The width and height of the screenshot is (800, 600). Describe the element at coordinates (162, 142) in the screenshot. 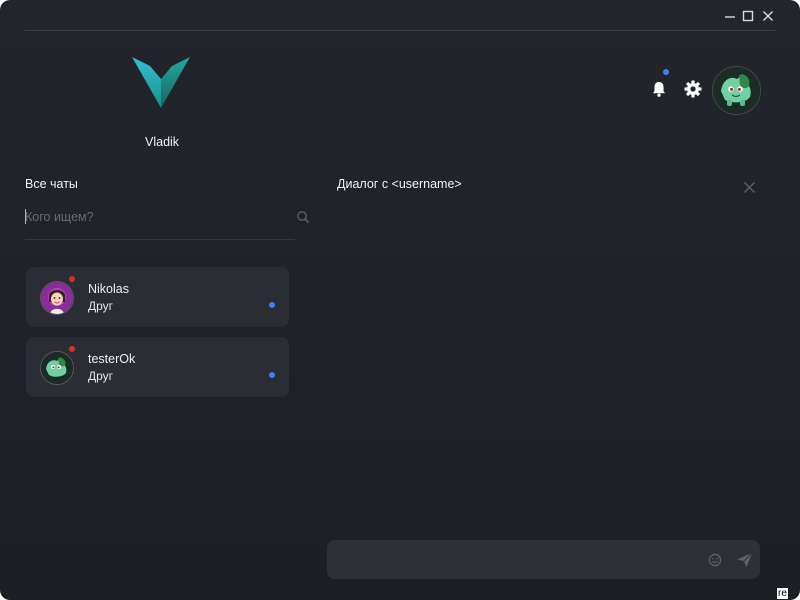

I see `profile-name: Vladik` at that location.